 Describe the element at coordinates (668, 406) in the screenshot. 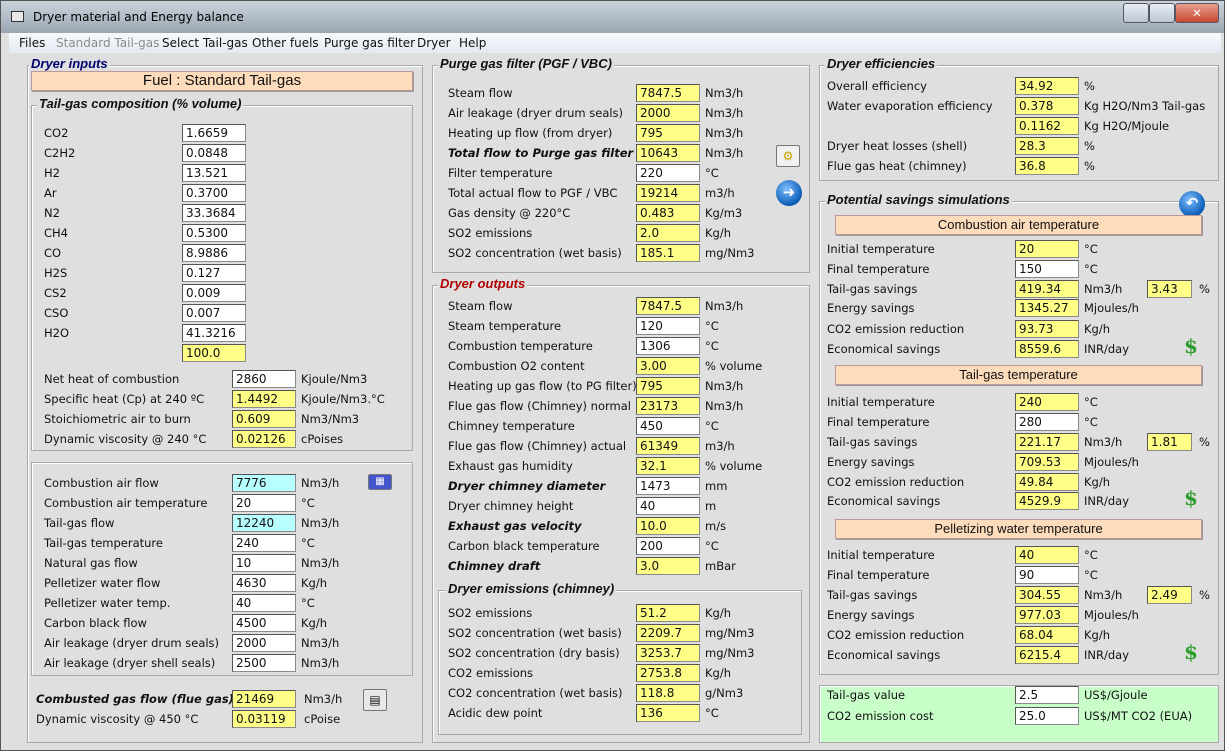

I see `dryer-output-field: 23173` at that location.